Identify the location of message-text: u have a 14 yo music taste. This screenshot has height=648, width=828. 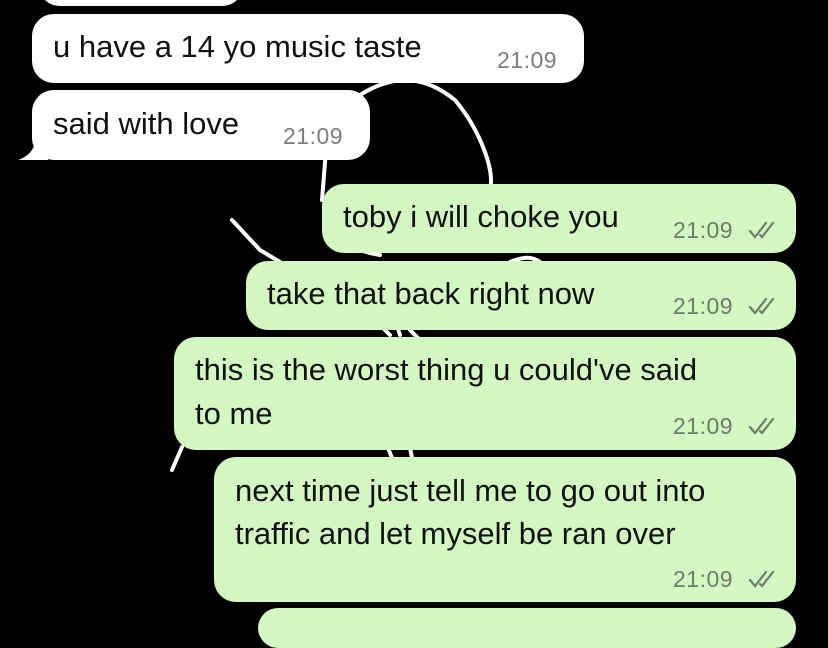
(237, 46).